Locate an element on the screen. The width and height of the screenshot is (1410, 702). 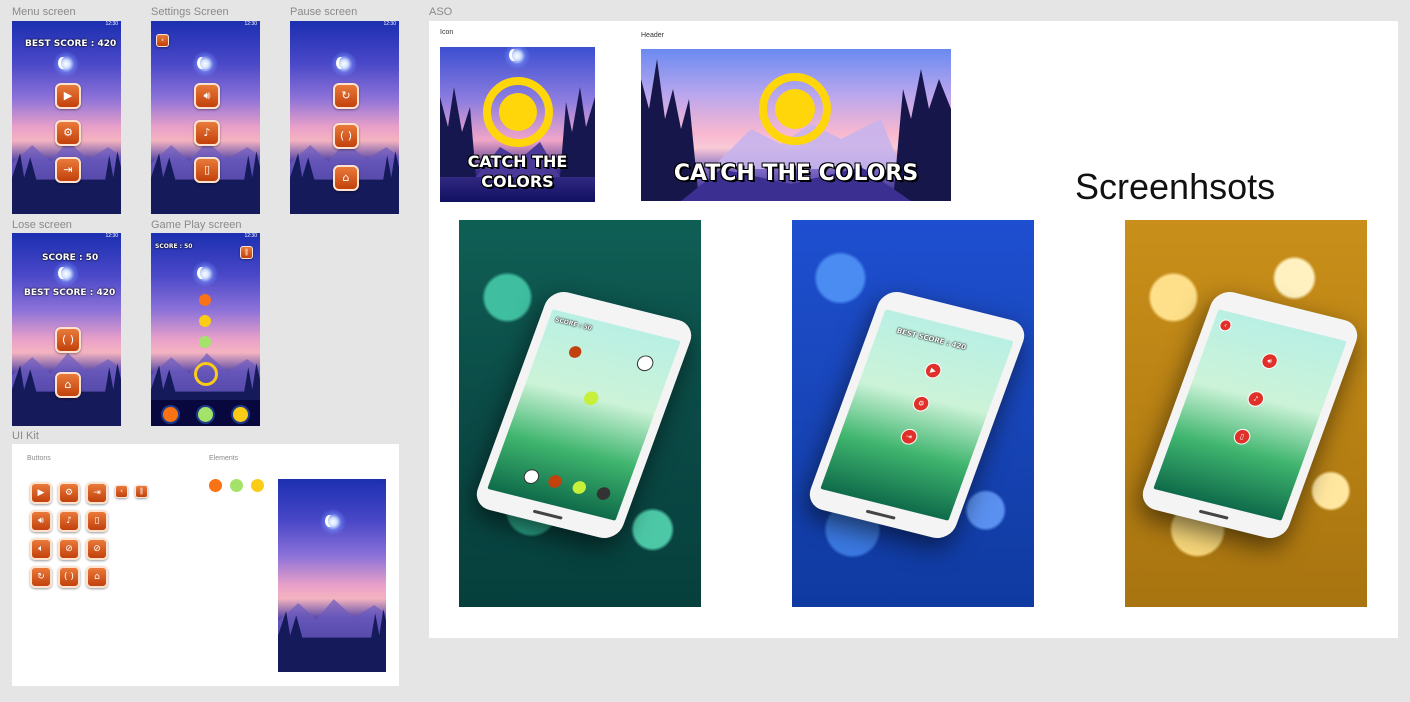
icon-label: Icon is located at coordinates (447, 32).